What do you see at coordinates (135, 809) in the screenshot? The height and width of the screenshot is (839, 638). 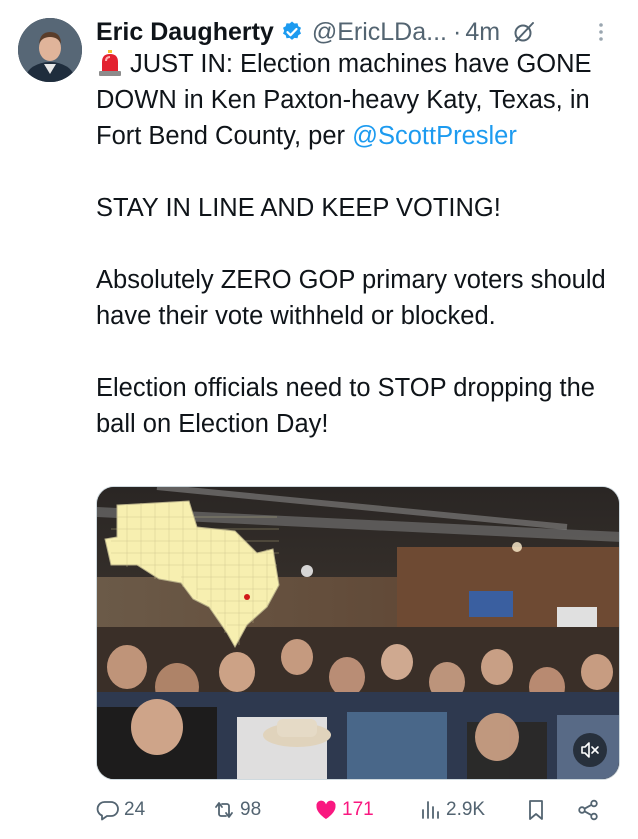 I see `reply-count: 24` at bounding box center [135, 809].